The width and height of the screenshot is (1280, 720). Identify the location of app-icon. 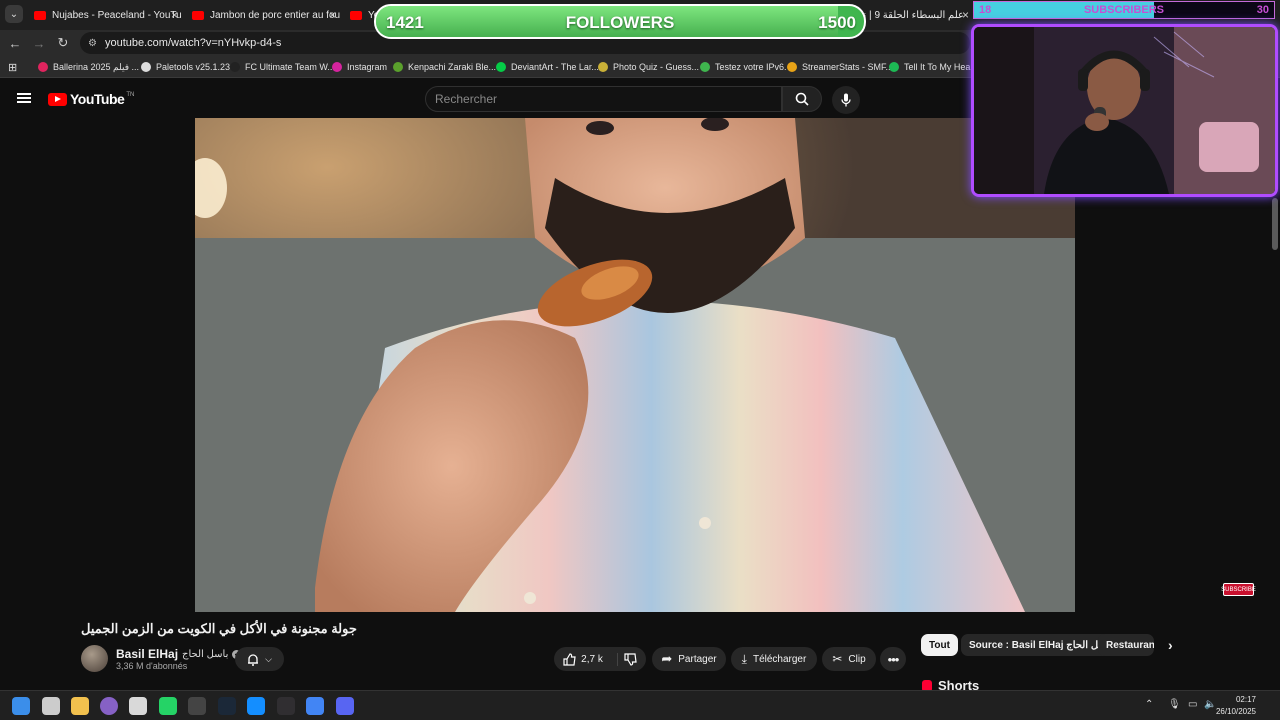
(197, 706).